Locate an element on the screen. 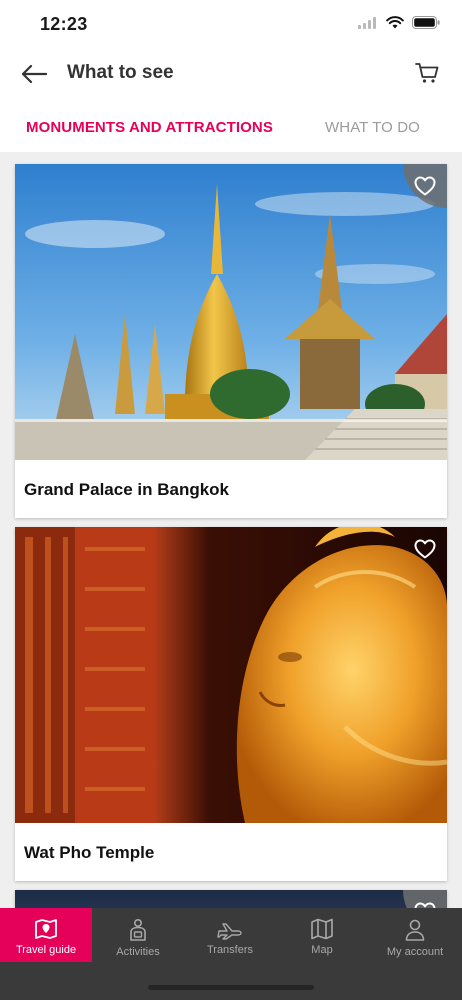  tab-transfers: Transfers is located at coordinates (230, 935).